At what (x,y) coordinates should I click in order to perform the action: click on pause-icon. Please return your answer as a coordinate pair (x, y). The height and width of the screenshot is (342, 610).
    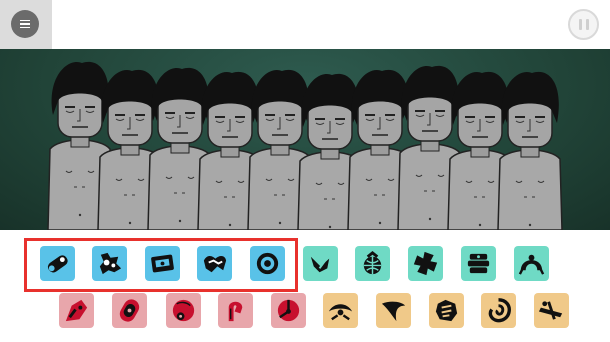
    Looking at the image, I should click on (583, 24).